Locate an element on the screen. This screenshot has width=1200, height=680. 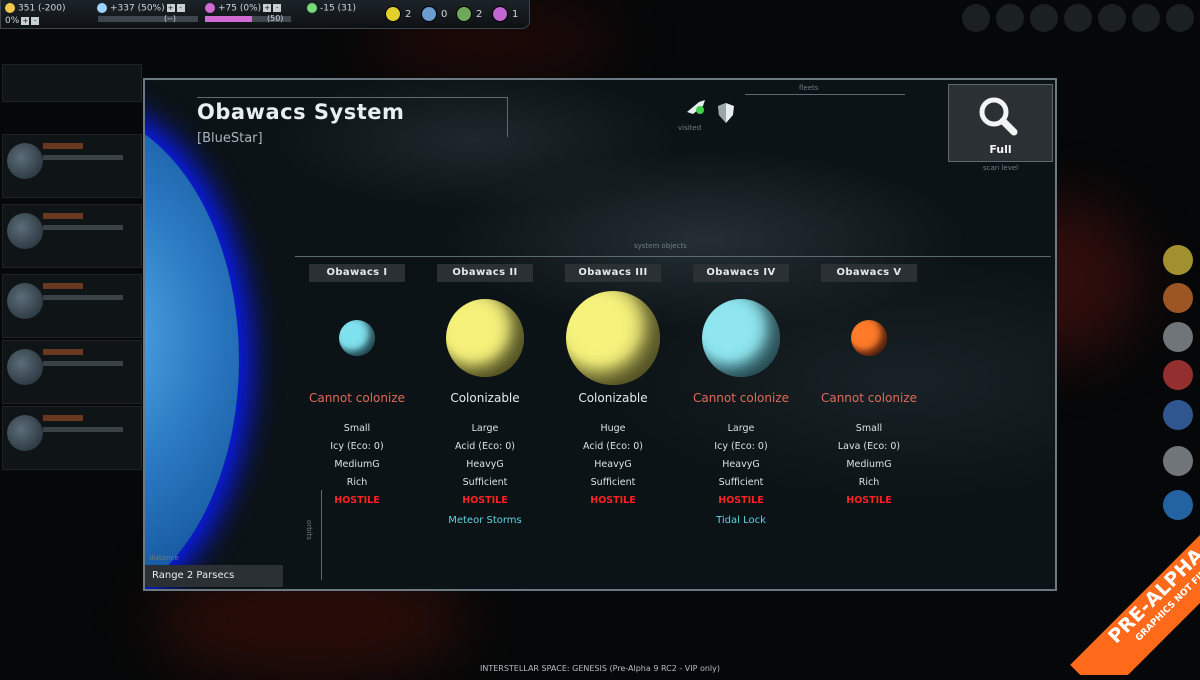
race-yellow: 2 is located at coordinates (398, 14).